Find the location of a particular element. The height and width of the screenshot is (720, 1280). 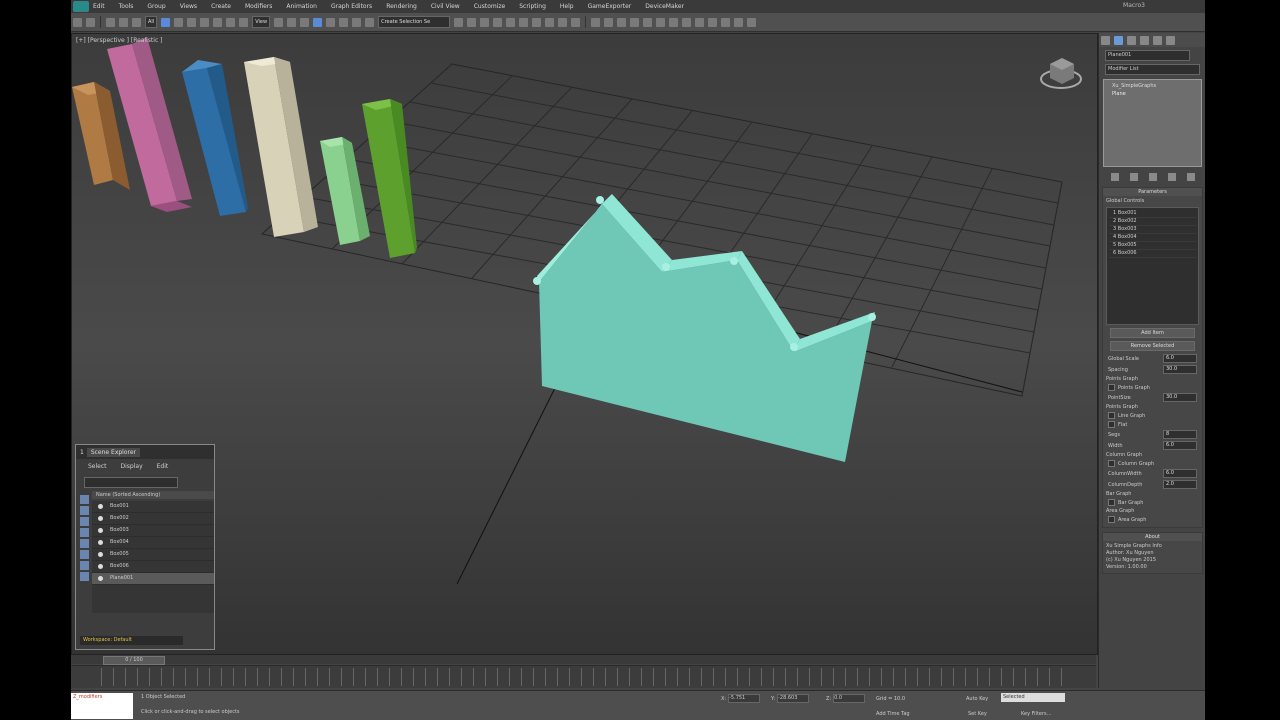

time-slider: 0 / 100 is located at coordinates (134, 660).